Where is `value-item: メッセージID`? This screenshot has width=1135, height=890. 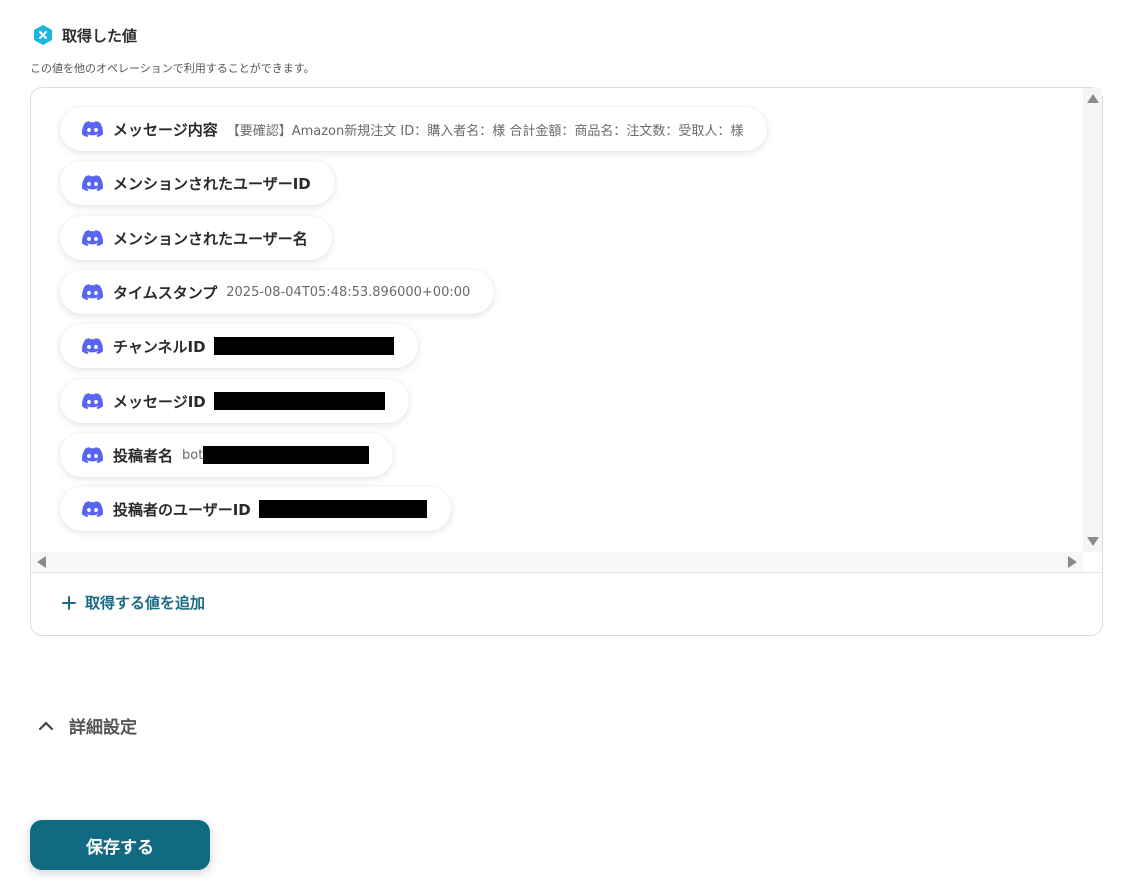
value-item: メッセージID is located at coordinates (234, 401).